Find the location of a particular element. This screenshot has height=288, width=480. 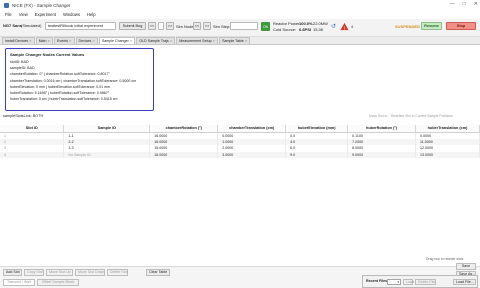

clear-table-button: Clear Table is located at coordinates (158, 272).